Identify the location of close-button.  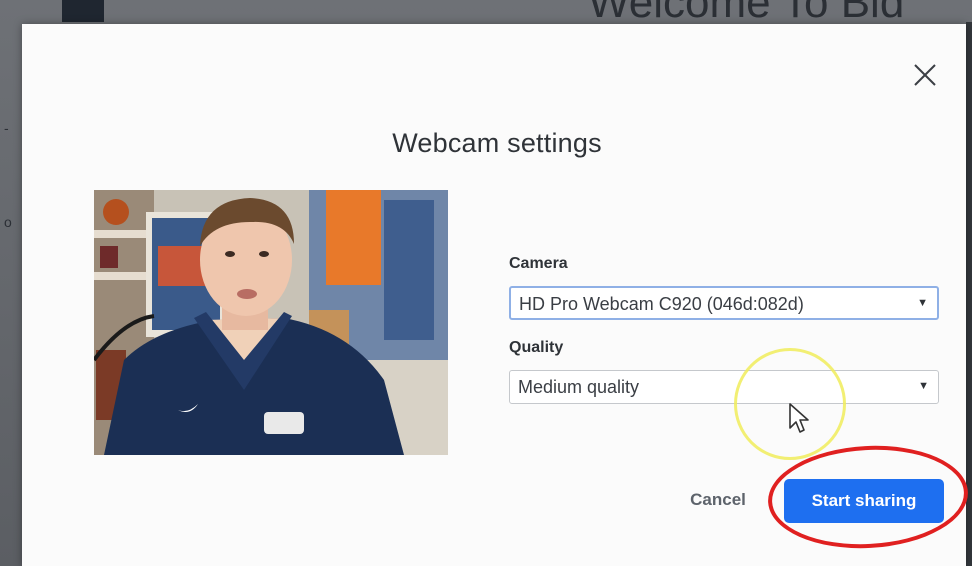
(925, 75).